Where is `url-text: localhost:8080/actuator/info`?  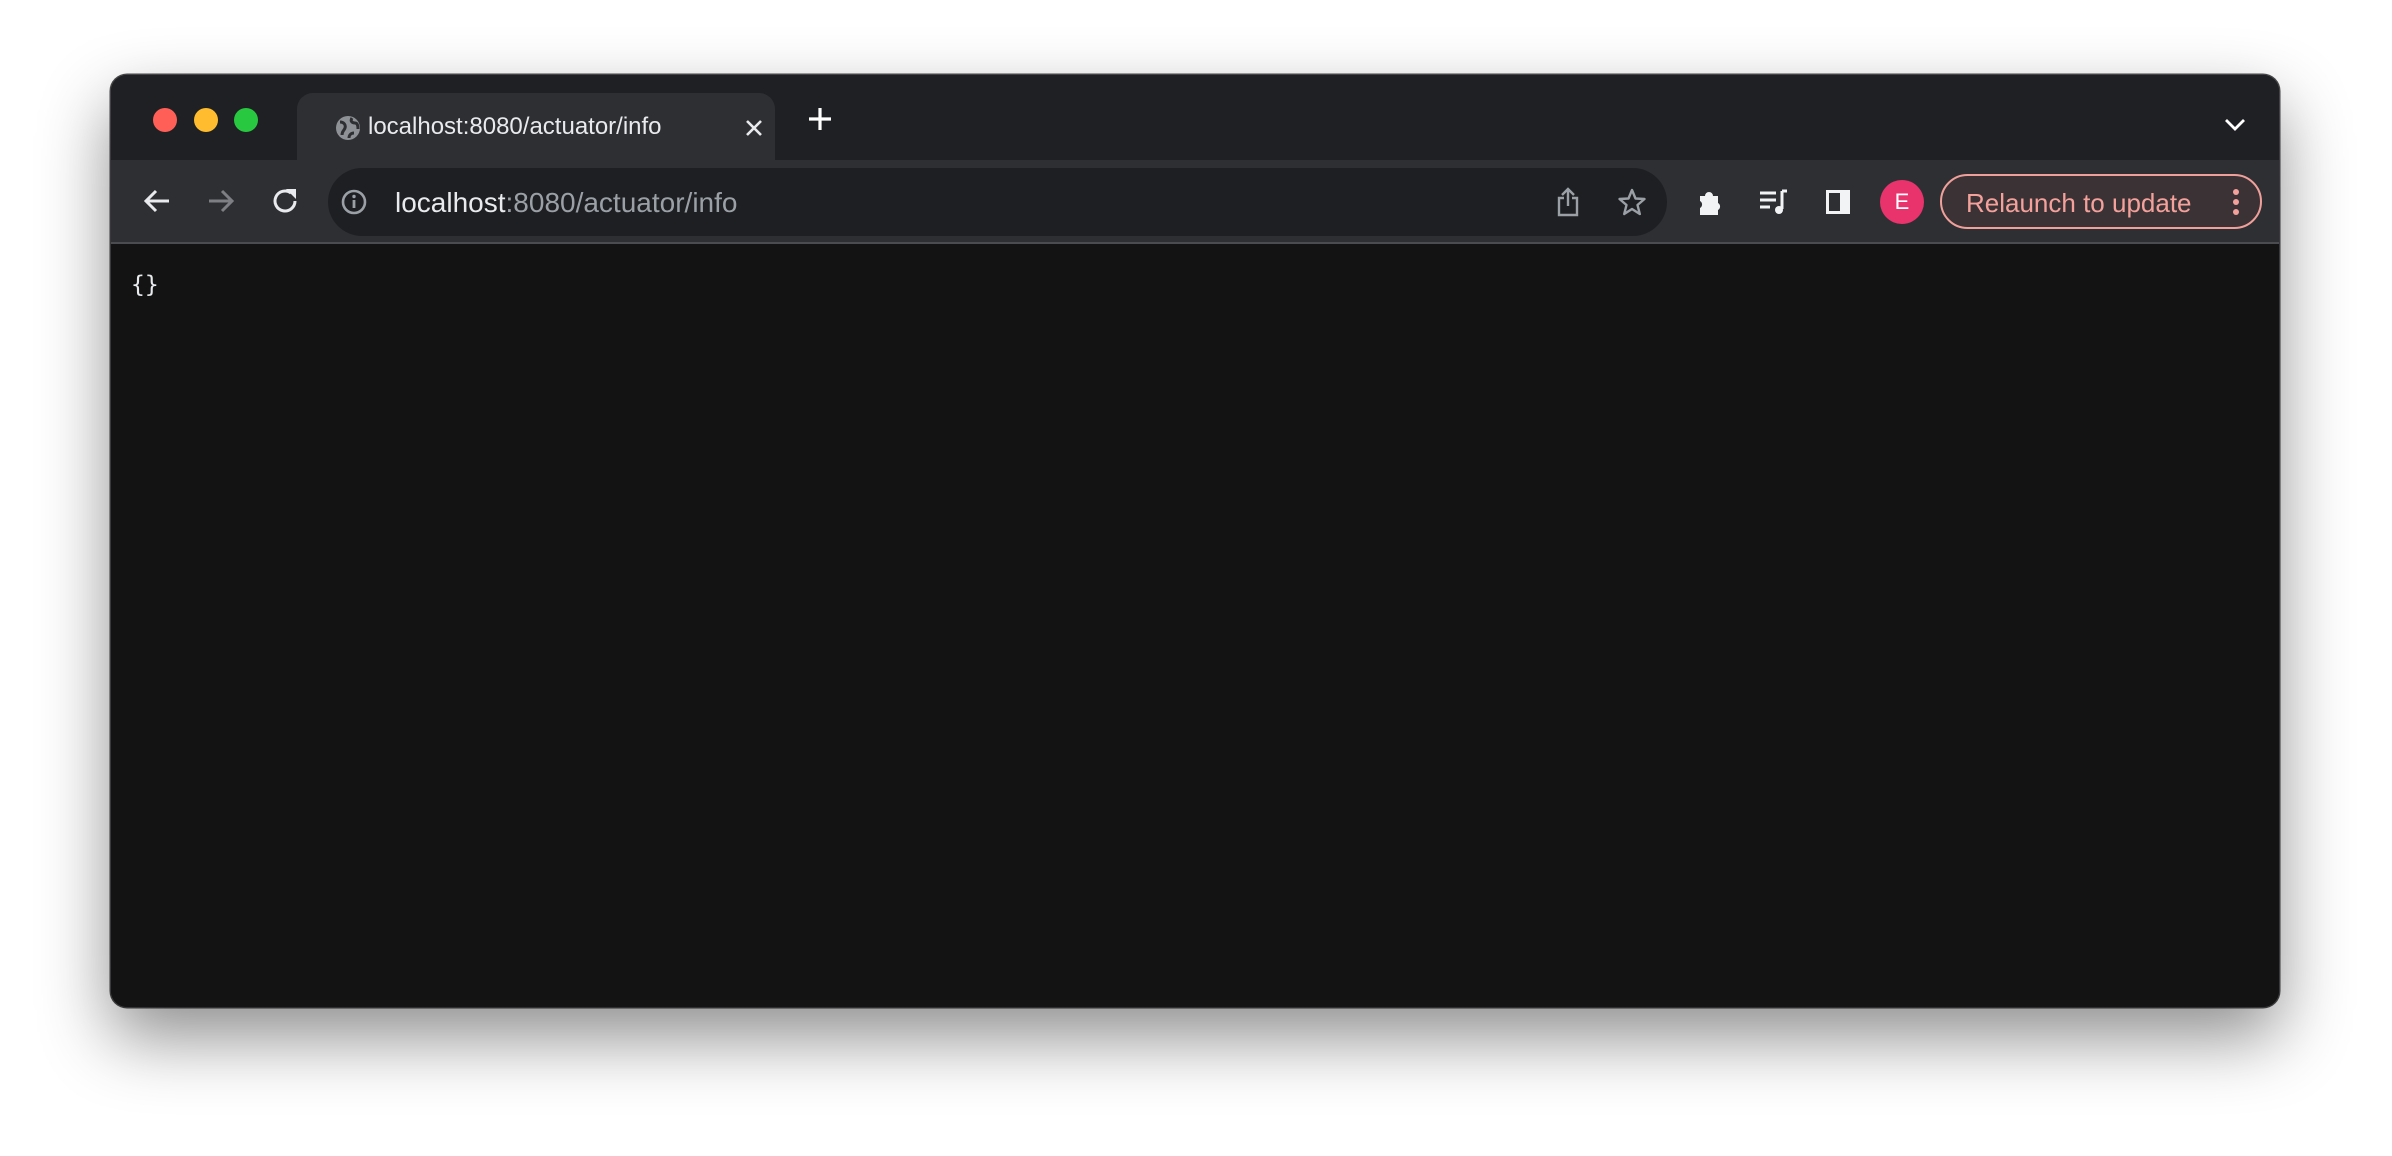
url-text: localhost:8080/actuator/info is located at coordinates (566, 203).